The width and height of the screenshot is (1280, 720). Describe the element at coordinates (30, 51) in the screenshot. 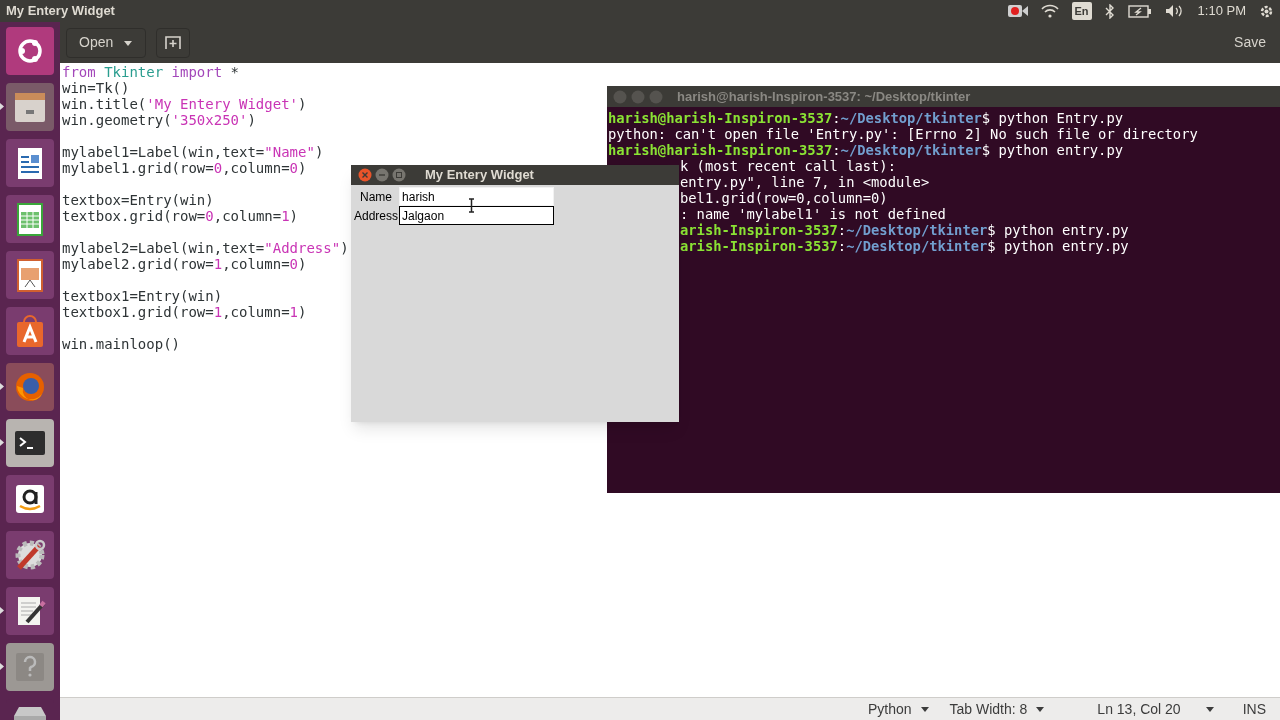

I see `launcher-ubuntu-logo-button` at that location.